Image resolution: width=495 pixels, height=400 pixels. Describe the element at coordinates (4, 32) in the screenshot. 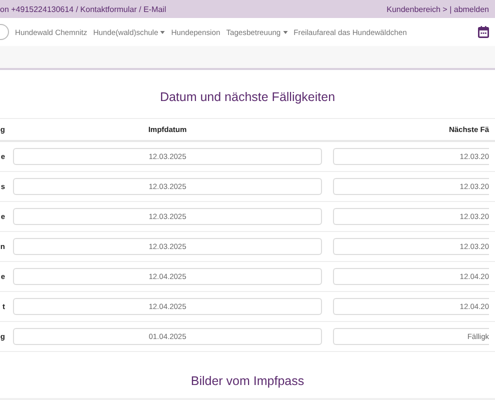

I see `logo-icon` at that location.